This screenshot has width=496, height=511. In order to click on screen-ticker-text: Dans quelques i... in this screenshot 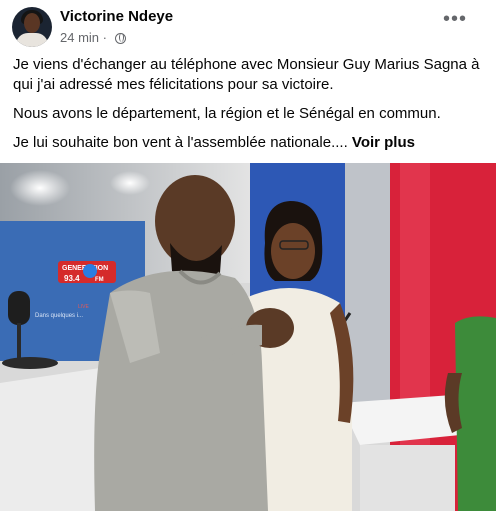, I will do `click(59, 316)`.